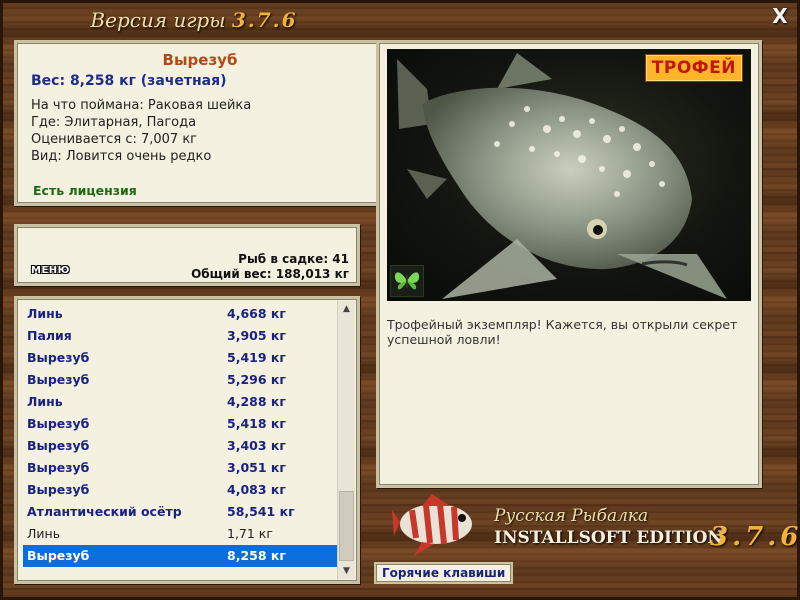 This screenshot has width=800, height=600. What do you see at coordinates (256, 335) in the screenshot?
I see `catch-fish-weight: 3,905 кг` at bounding box center [256, 335].